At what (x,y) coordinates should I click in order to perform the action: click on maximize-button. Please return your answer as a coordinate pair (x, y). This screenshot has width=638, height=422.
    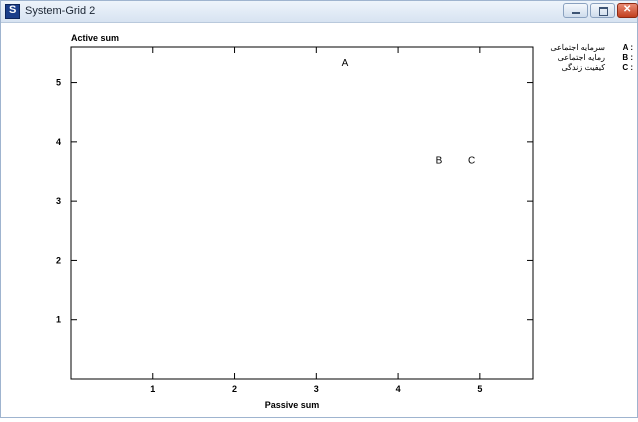
    Looking at the image, I should click on (602, 10).